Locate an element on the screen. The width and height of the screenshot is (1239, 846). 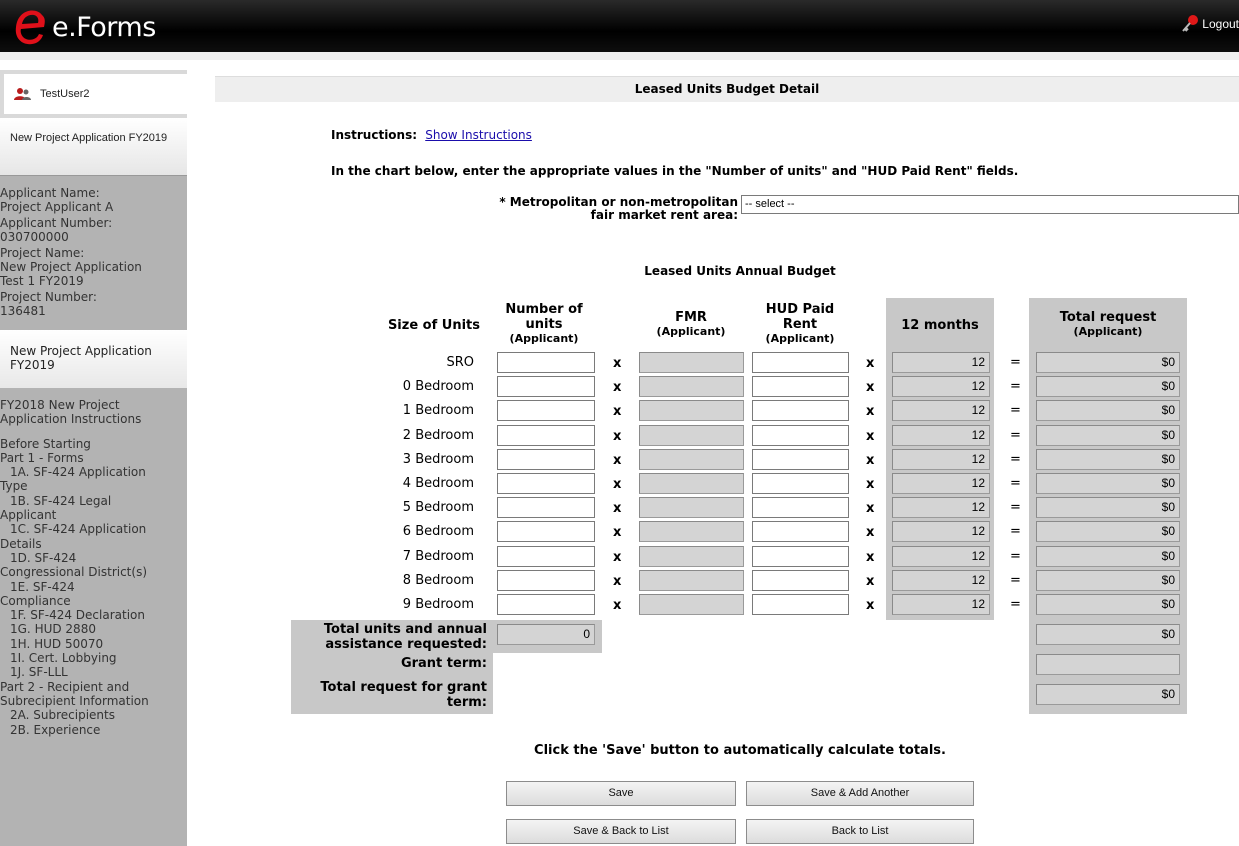
nav-1e: 1E. SF-424 is located at coordinates (93, 587).